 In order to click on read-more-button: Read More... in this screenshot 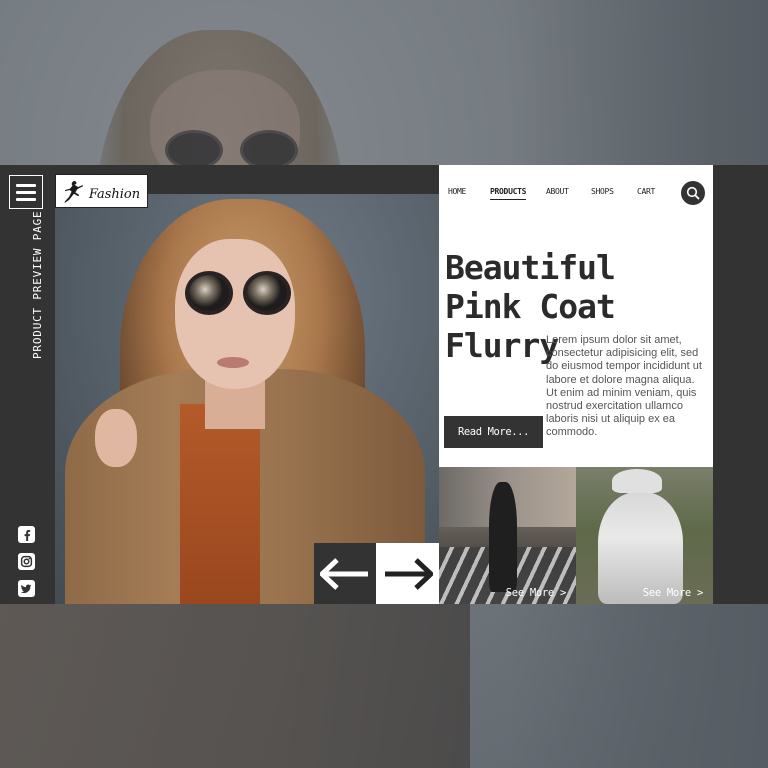, I will do `click(493, 432)`.